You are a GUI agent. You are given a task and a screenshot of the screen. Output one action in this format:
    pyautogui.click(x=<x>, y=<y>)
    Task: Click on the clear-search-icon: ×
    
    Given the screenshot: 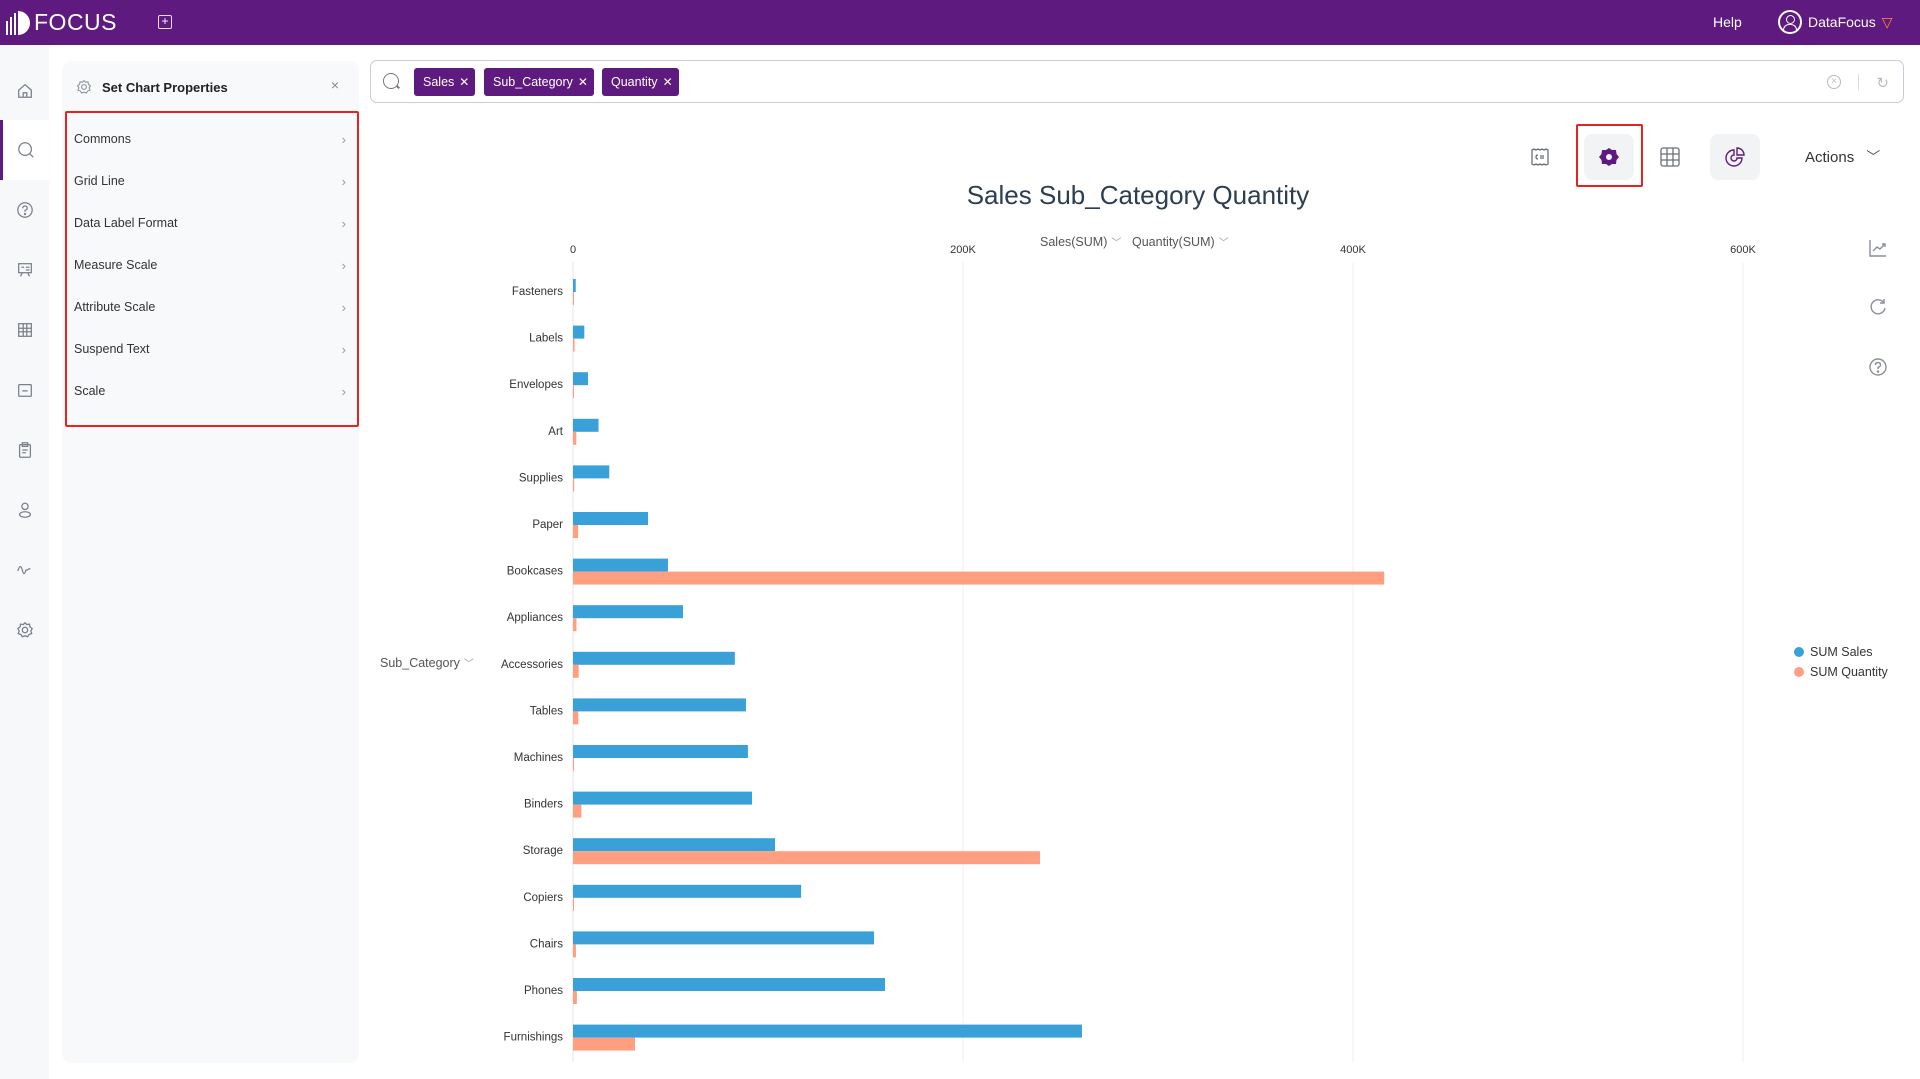 What is the action you would take?
    pyautogui.click(x=1834, y=82)
    